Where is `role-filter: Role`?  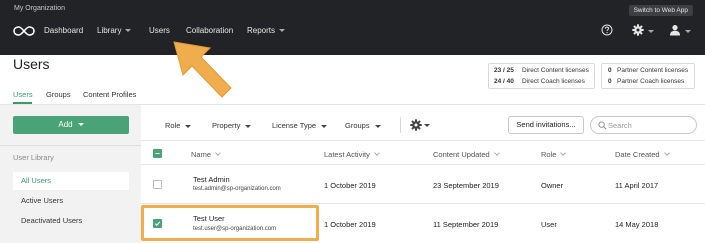
role-filter: Role is located at coordinates (178, 125).